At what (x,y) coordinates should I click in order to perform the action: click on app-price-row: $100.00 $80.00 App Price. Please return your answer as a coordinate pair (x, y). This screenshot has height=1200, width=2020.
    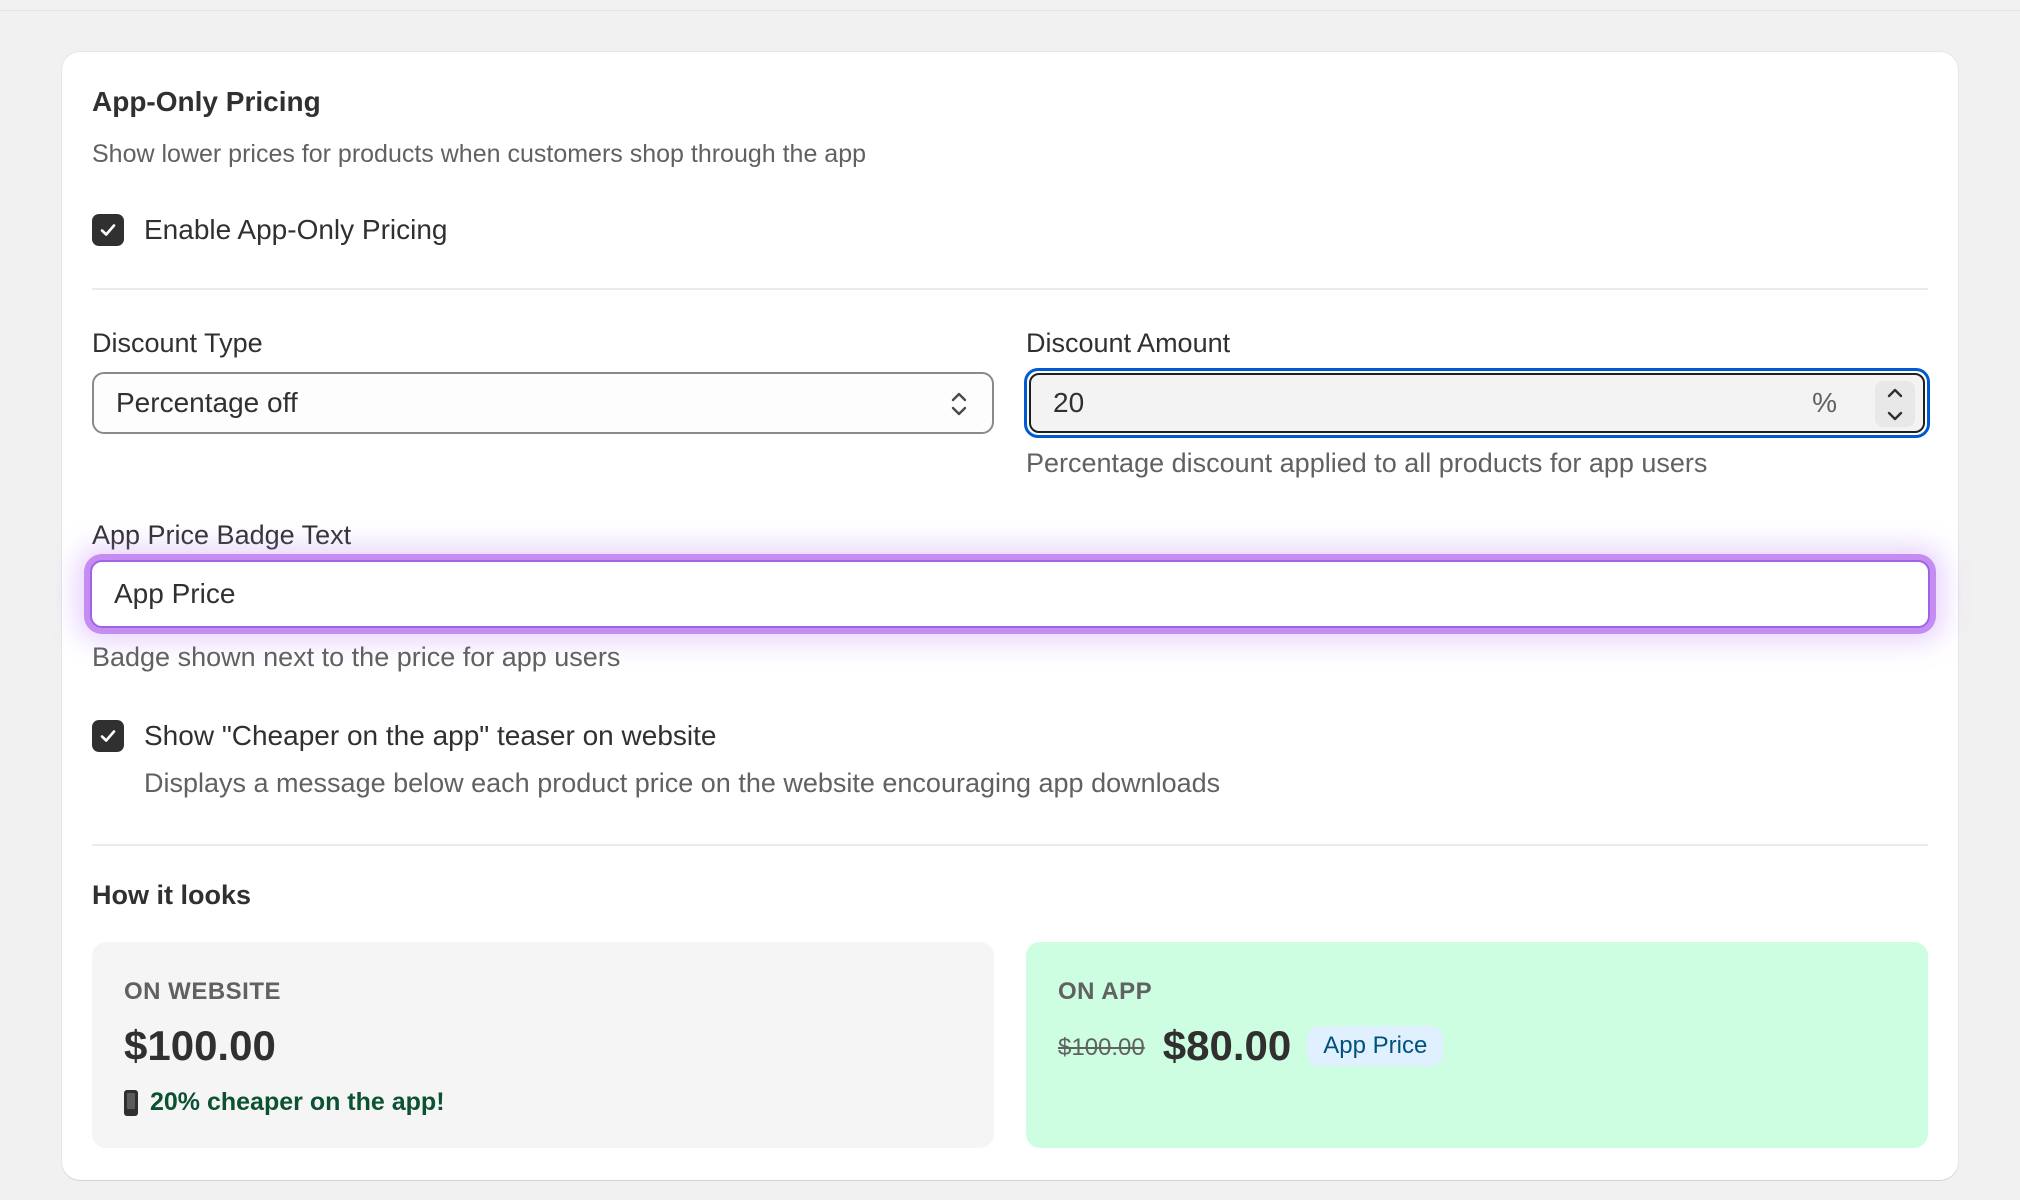
    Looking at the image, I should click on (1251, 1046).